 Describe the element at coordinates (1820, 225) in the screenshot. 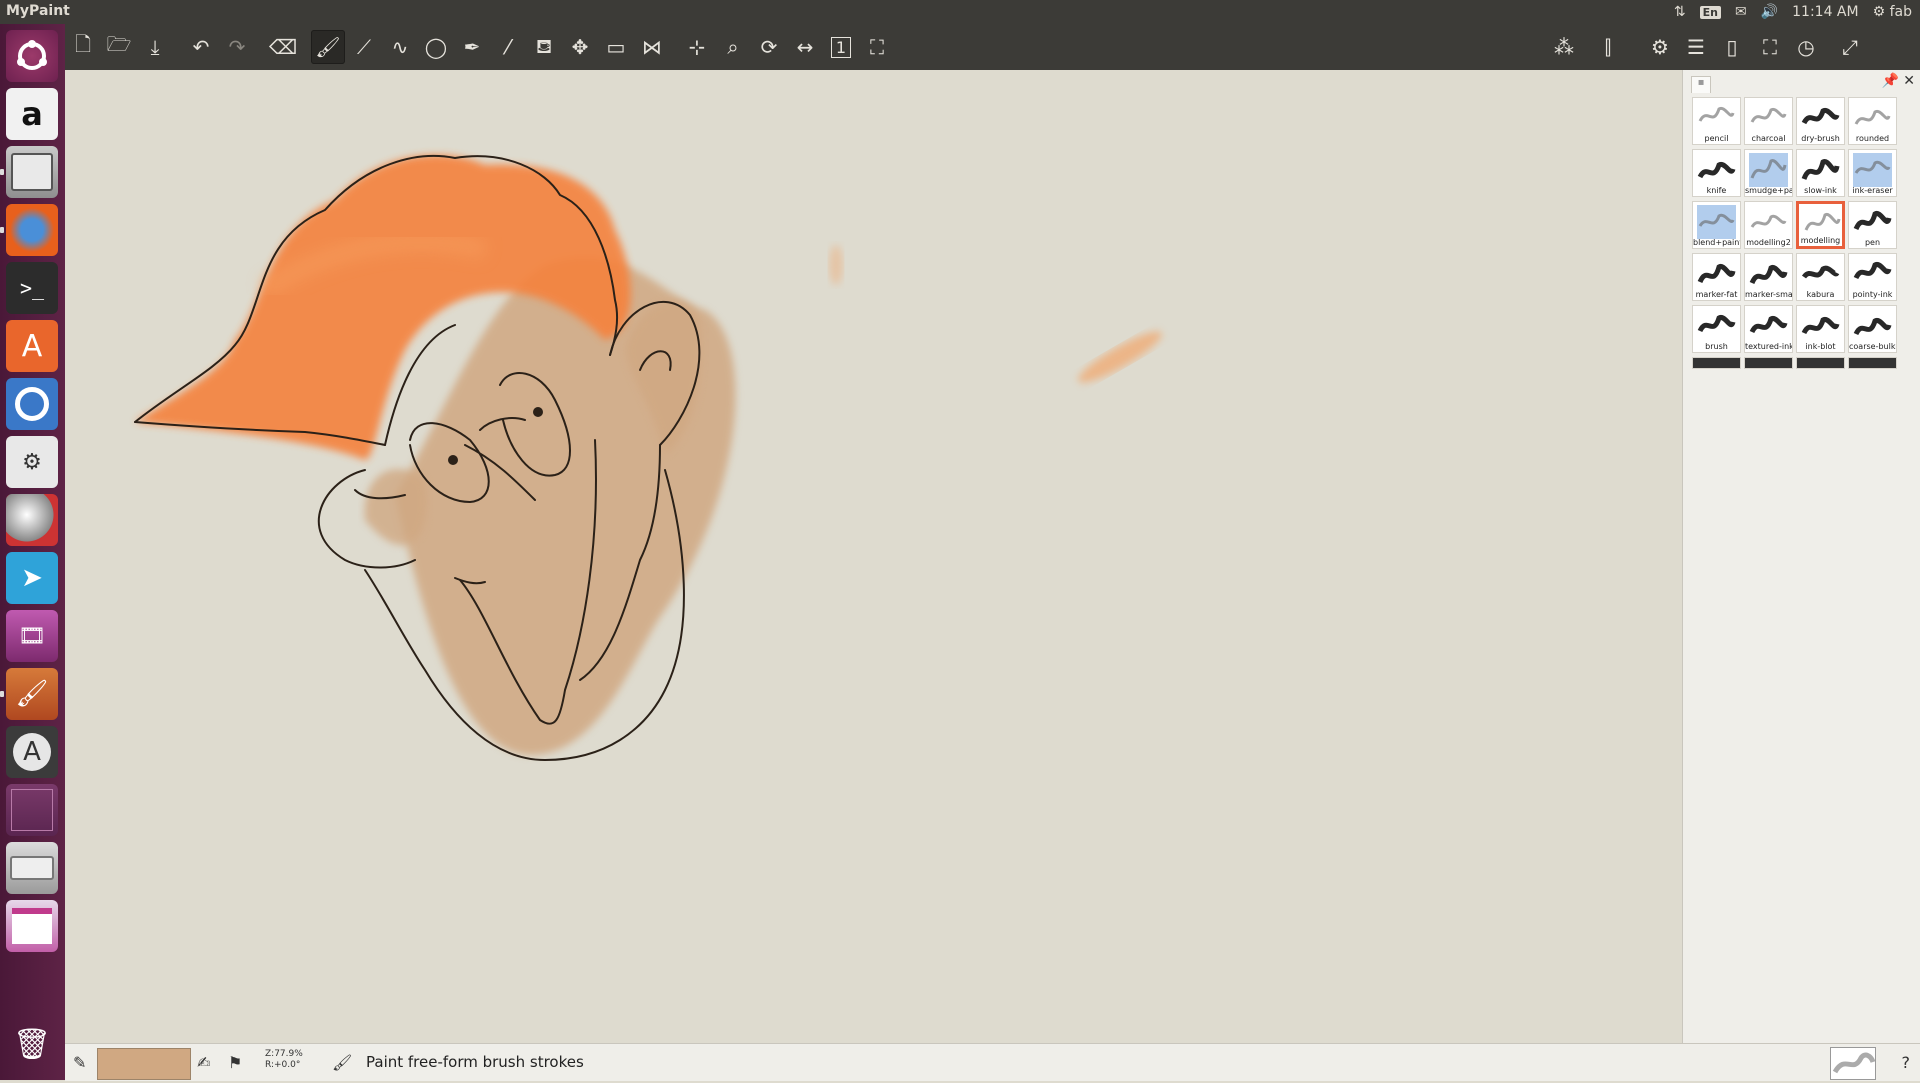

I see `brush-modelling: modelling` at that location.